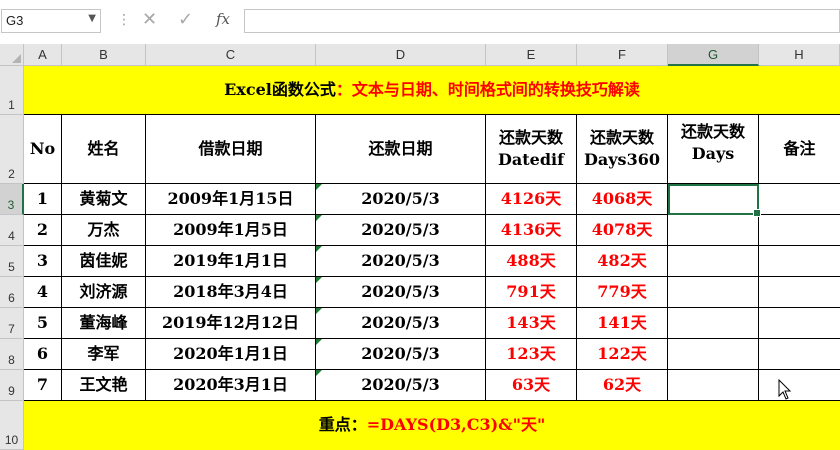 The width and height of the screenshot is (840, 450). What do you see at coordinates (622, 55) in the screenshot?
I see `column-header-f: F` at bounding box center [622, 55].